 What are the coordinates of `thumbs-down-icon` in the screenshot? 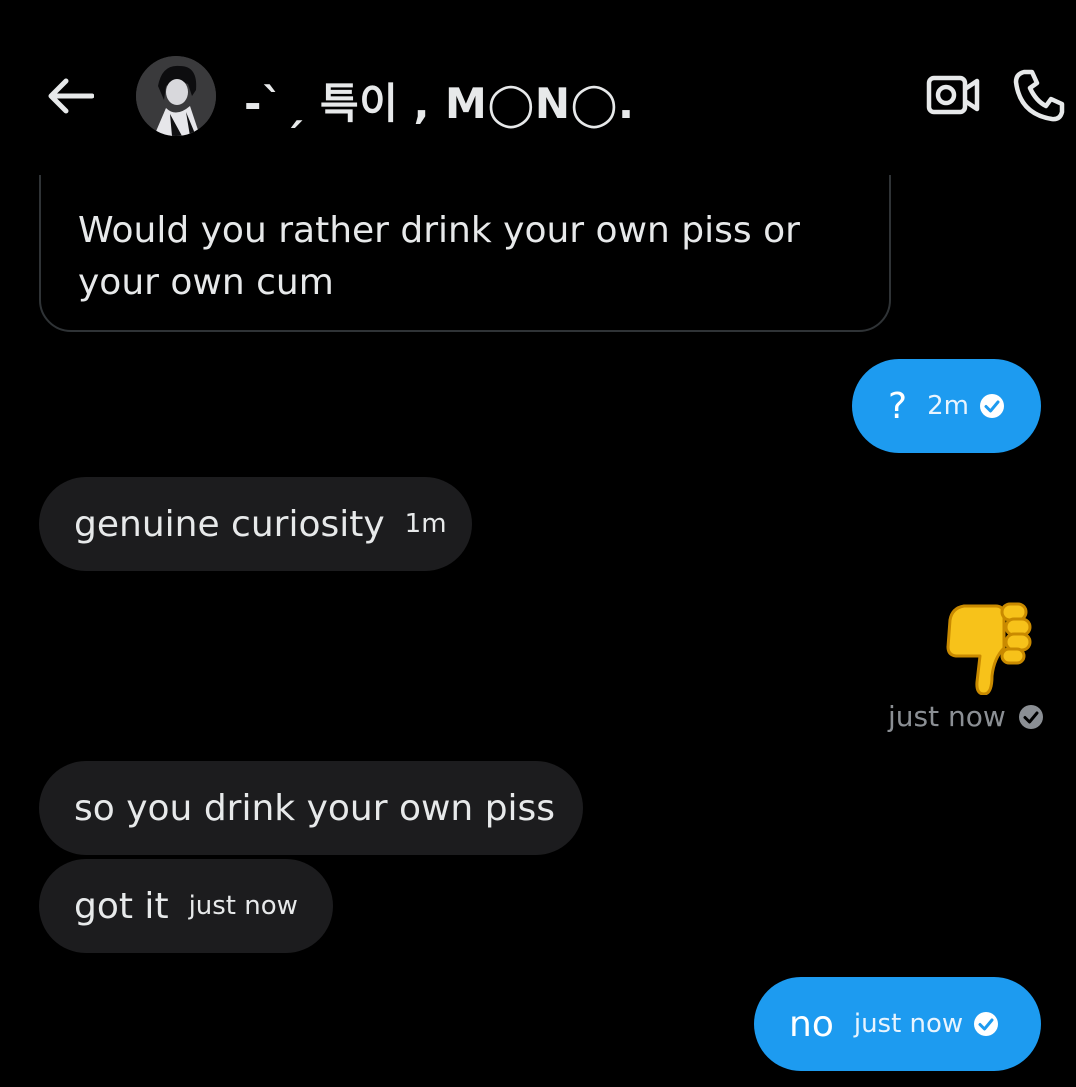 It's located at (989, 649).